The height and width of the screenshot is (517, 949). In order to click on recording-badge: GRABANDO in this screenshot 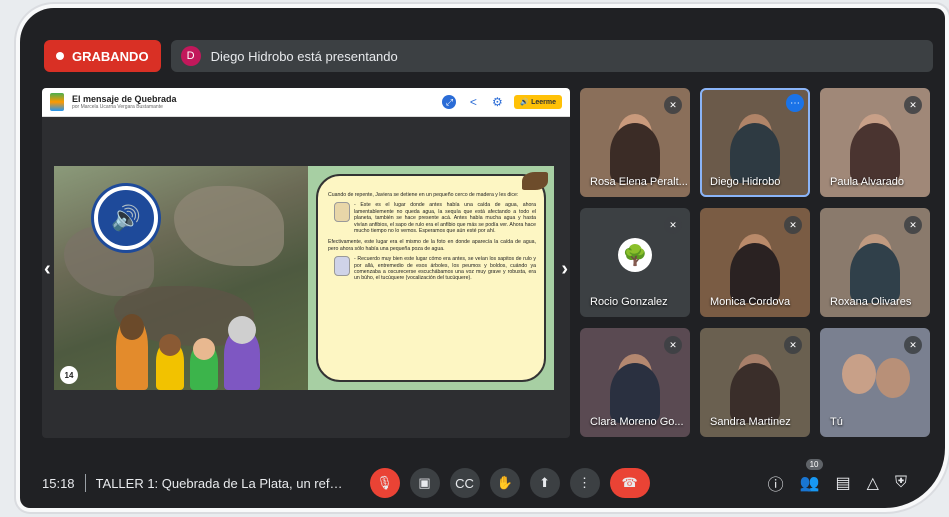, I will do `click(102, 56)`.